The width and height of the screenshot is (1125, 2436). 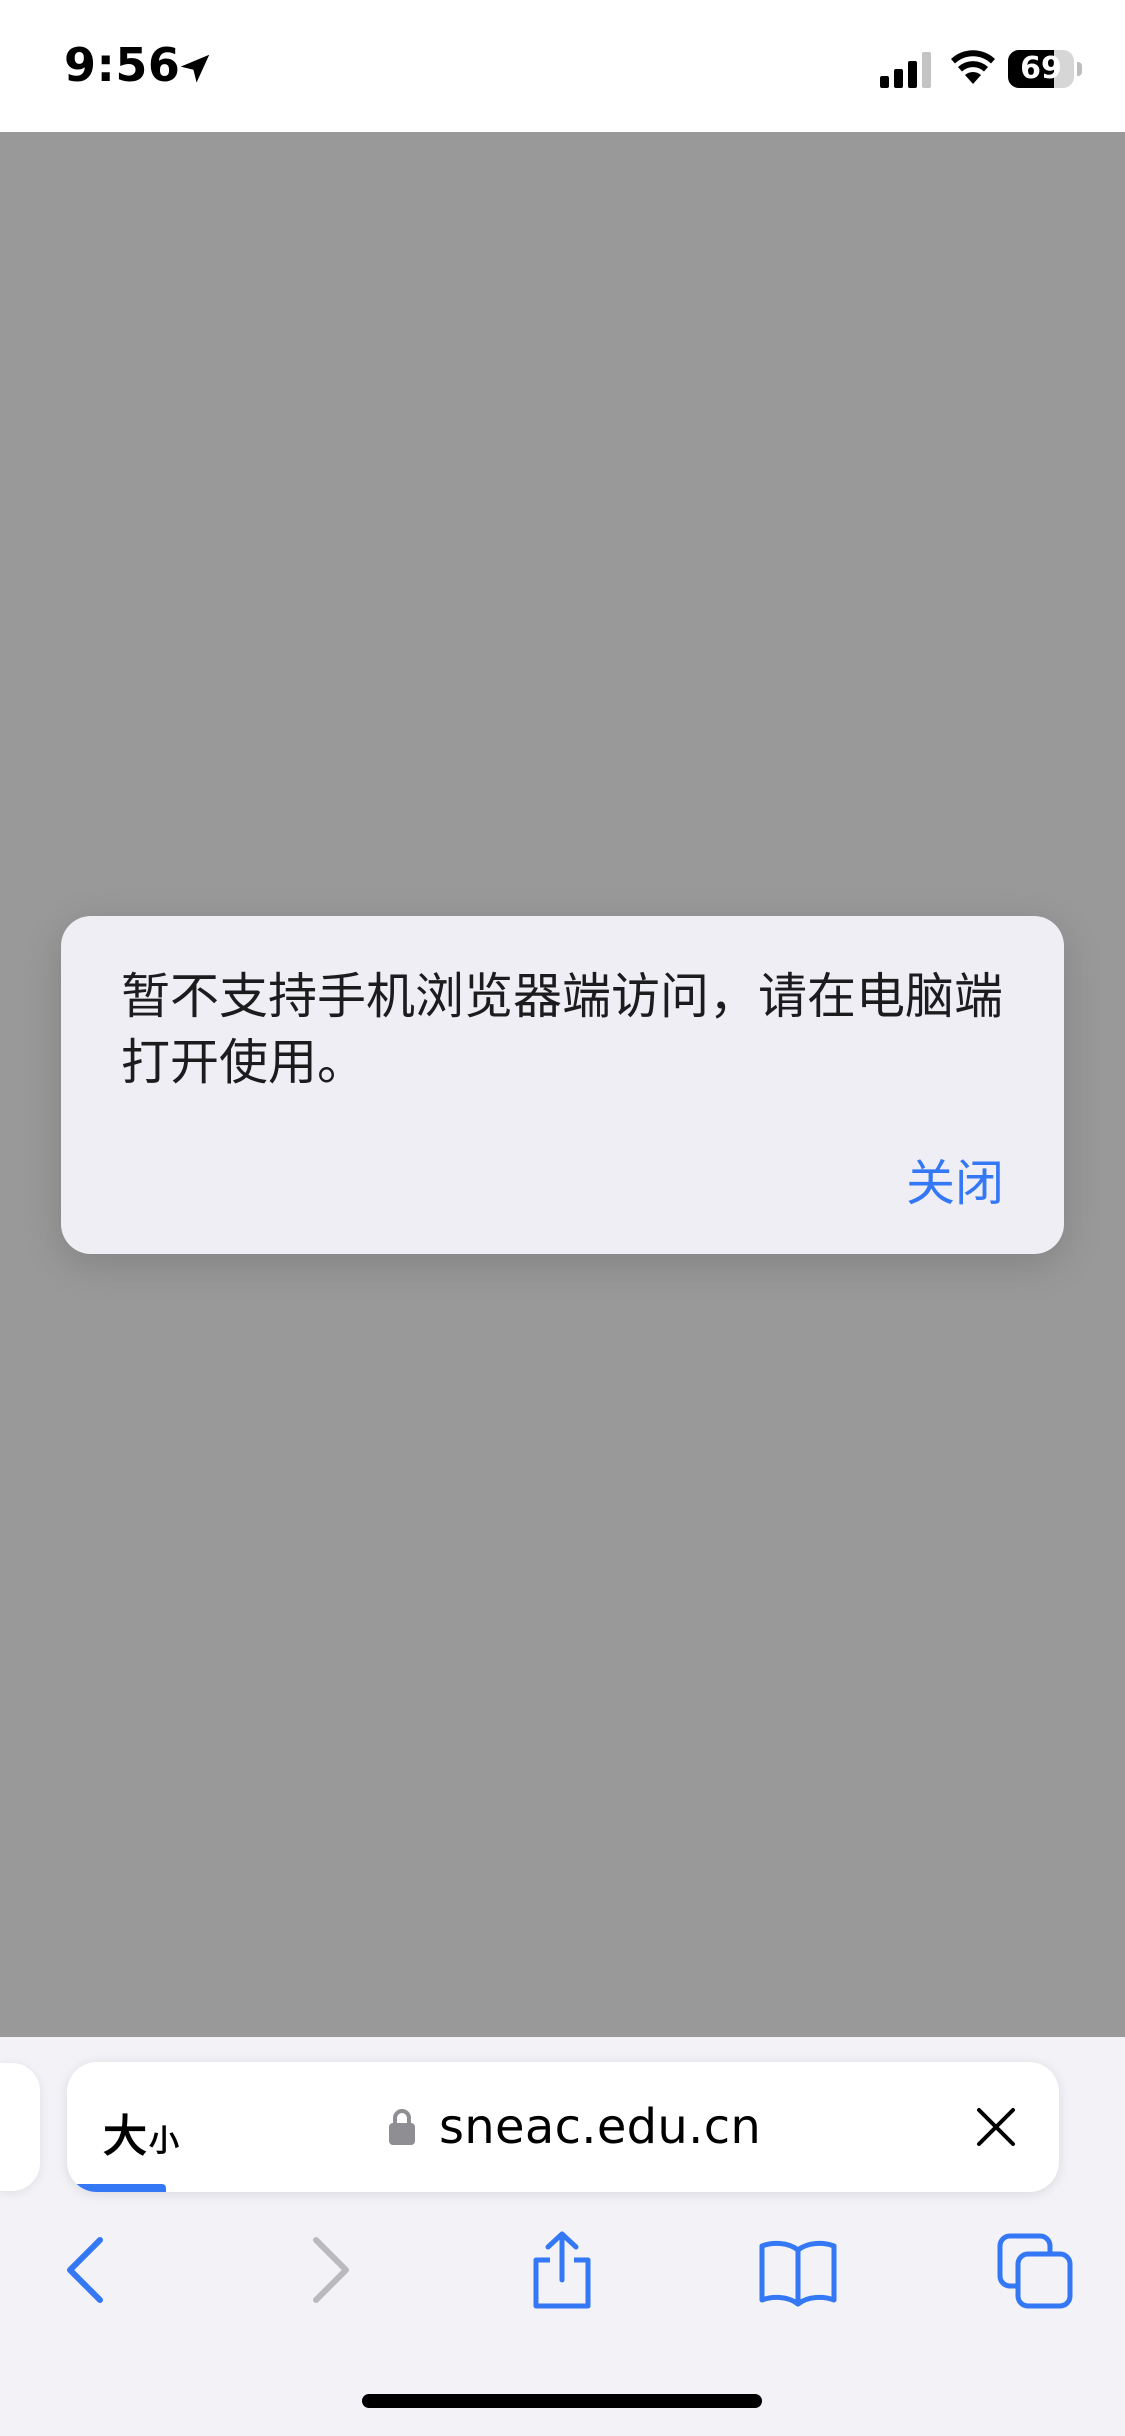 What do you see at coordinates (125, 2136) in the screenshot?
I see `text-size-large-glyph: 大` at bounding box center [125, 2136].